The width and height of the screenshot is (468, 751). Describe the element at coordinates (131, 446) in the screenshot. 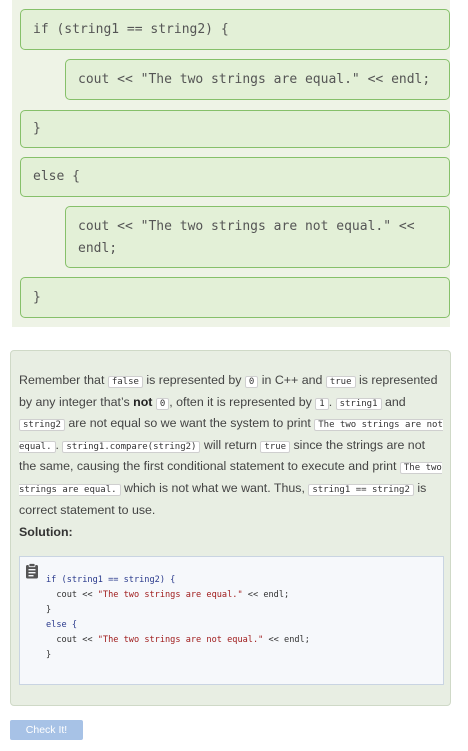

I see `inline-code: string1.compare(string2)` at that location.